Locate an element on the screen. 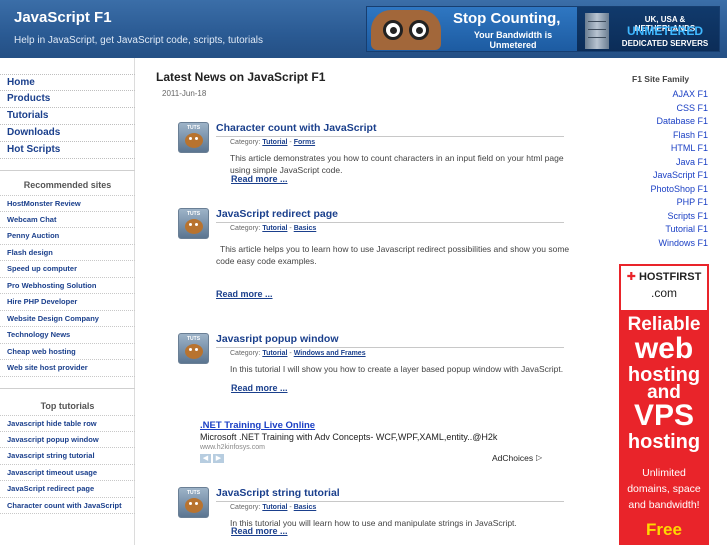  family-link: Database F1 is located at coordinates (660, 122).